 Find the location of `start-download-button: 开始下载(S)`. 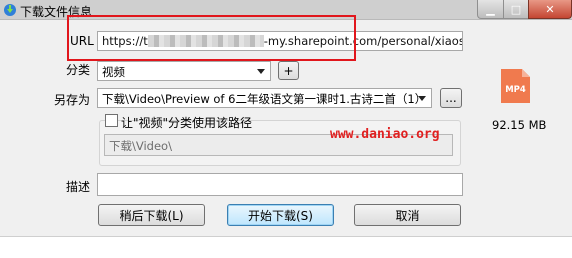

start-download-button: 开始下载(S) is located at coordinates (280, 215).